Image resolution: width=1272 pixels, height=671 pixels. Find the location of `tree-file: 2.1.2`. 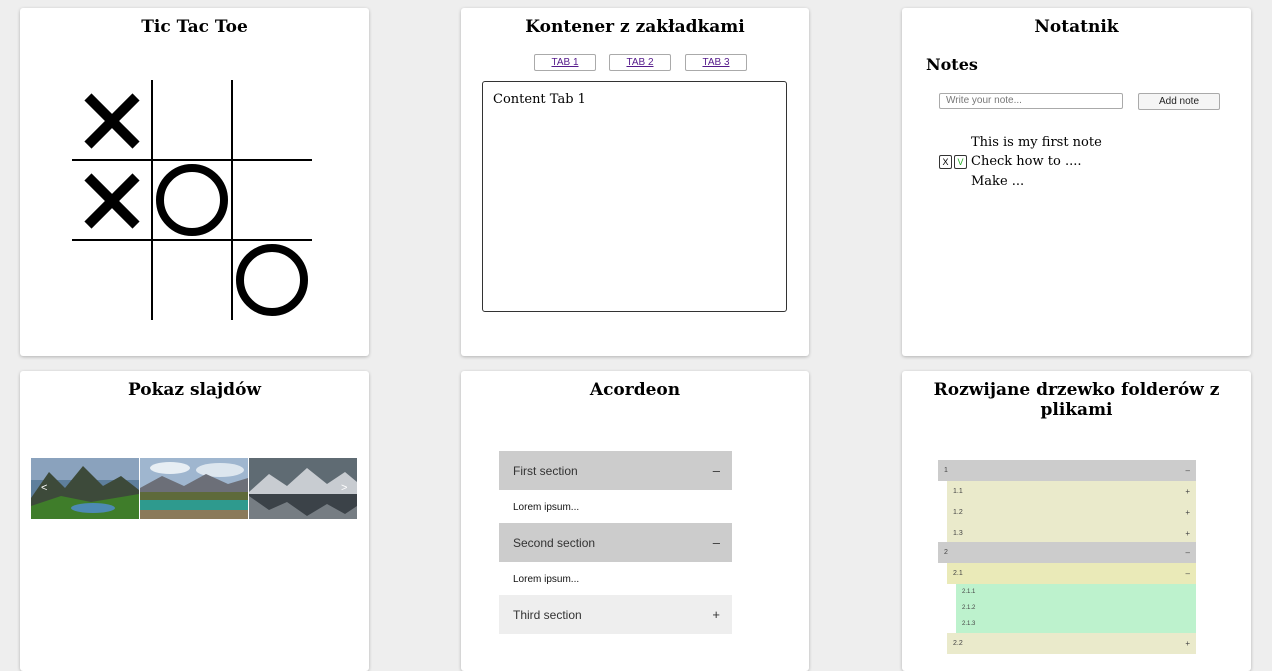

tree-file: 2.1.2 is located at coordinates (1076, 609).